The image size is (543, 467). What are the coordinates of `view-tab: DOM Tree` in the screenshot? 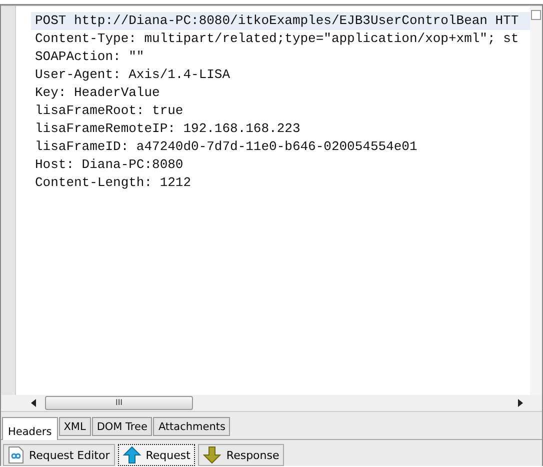 It's located at (122, 426).